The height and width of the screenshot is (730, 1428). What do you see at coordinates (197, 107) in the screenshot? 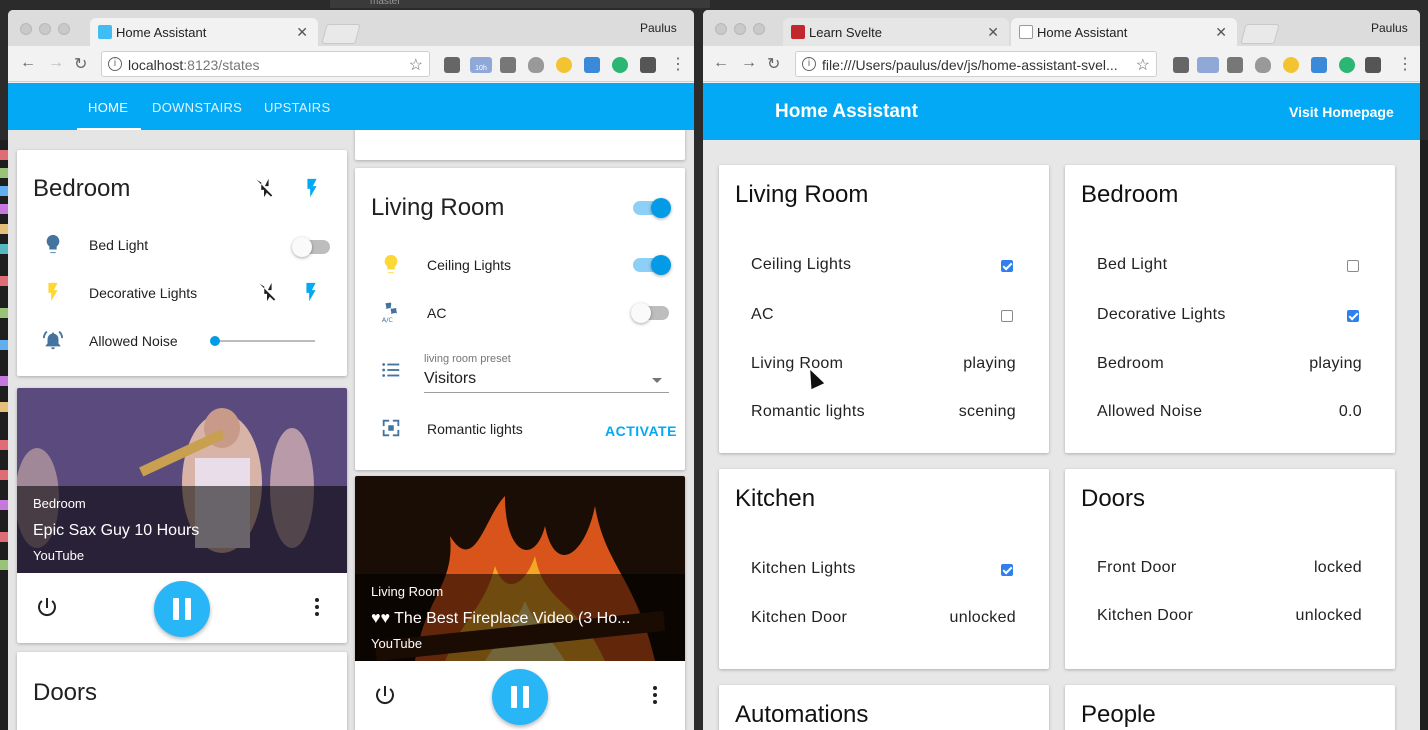
I see `tab-downstairs: DOWNSTAIRS` at bounding box center [197, 107].